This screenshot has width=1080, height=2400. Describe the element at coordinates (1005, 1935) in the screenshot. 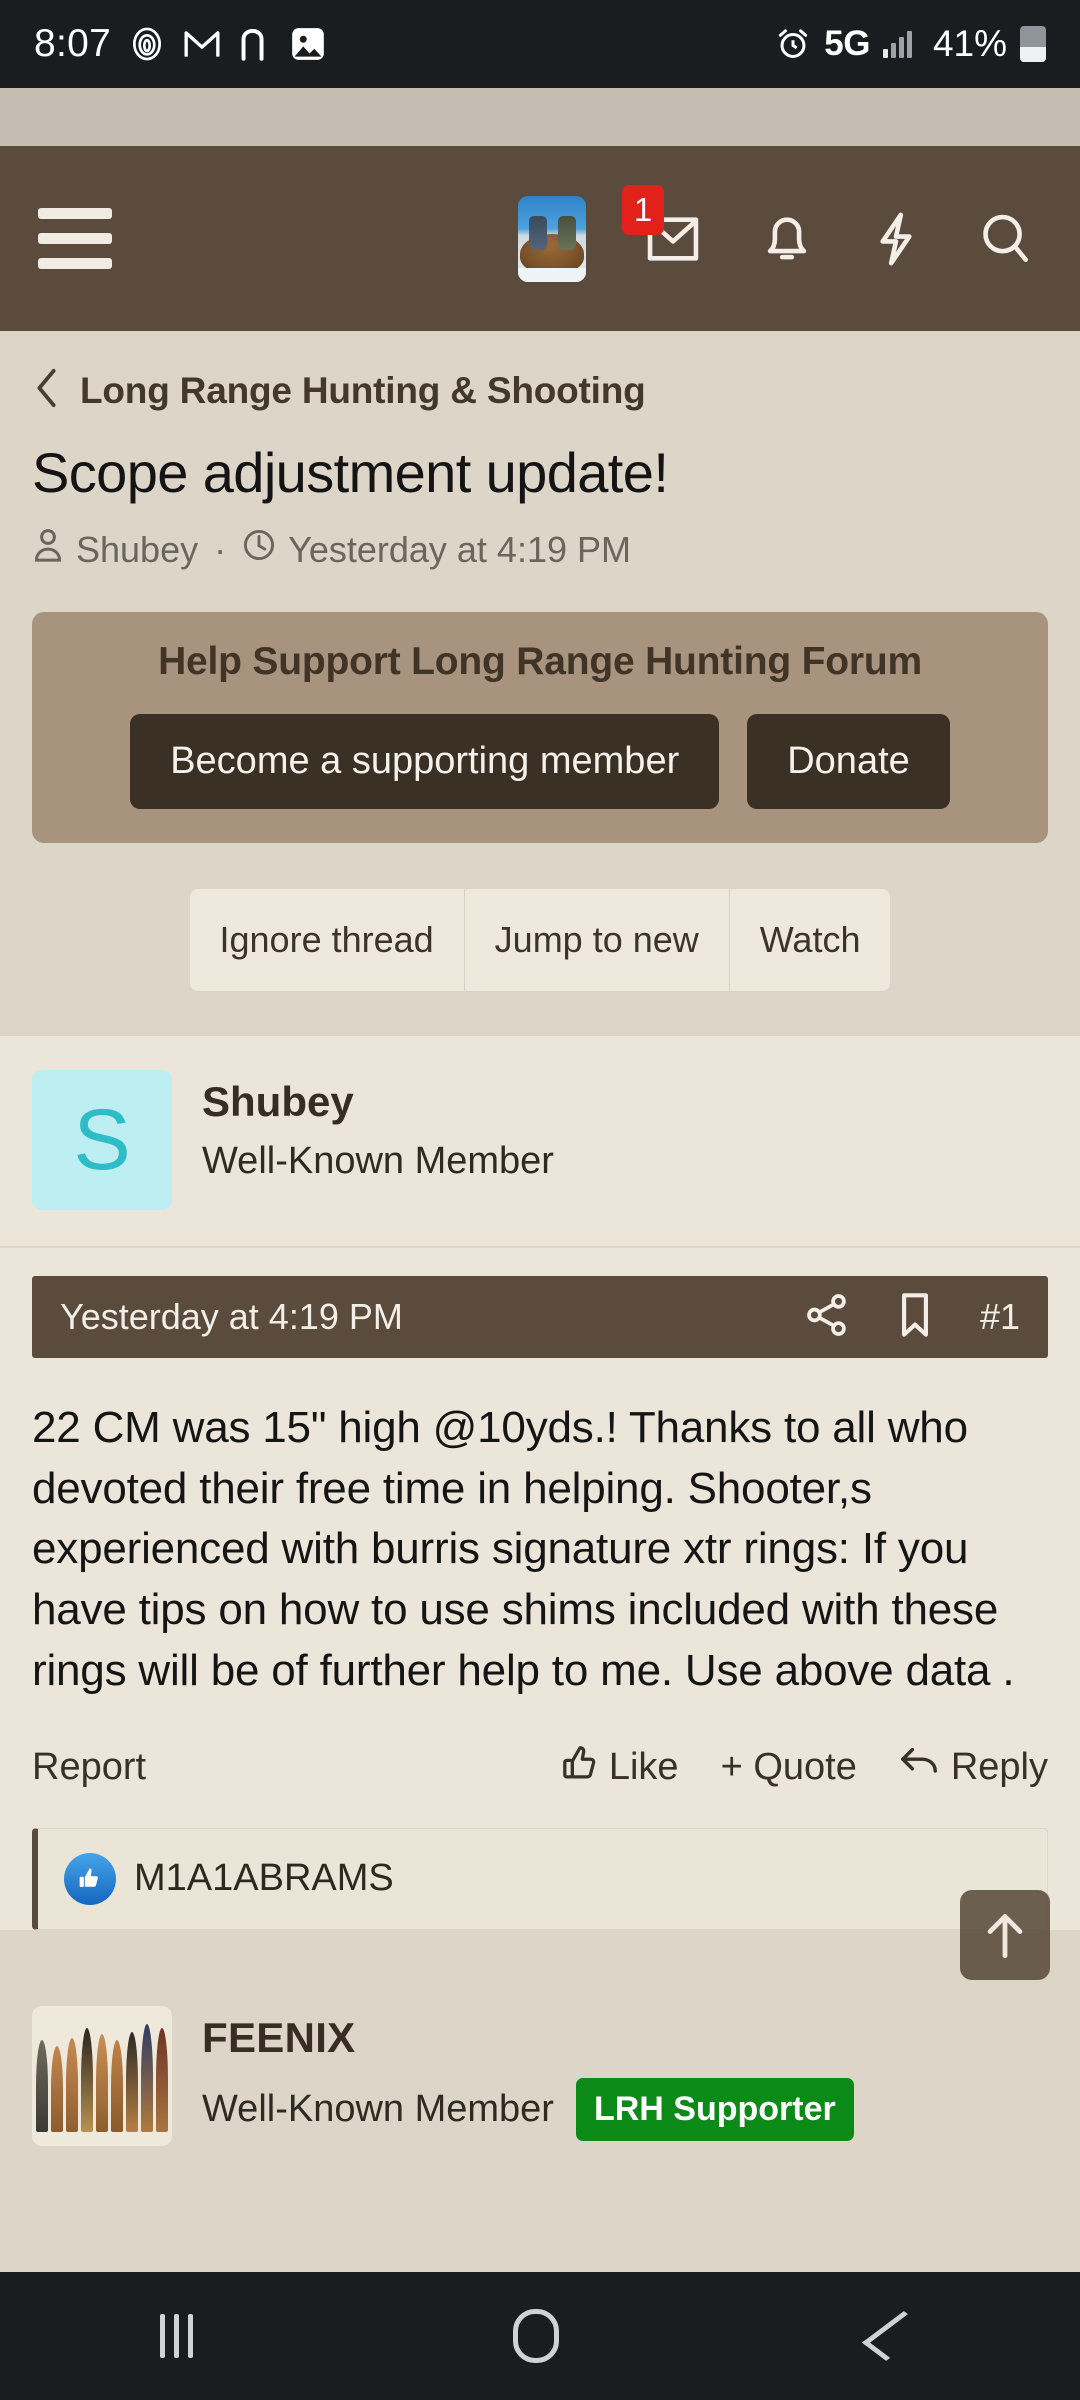

I see `scroll-to-top-button` at that location.